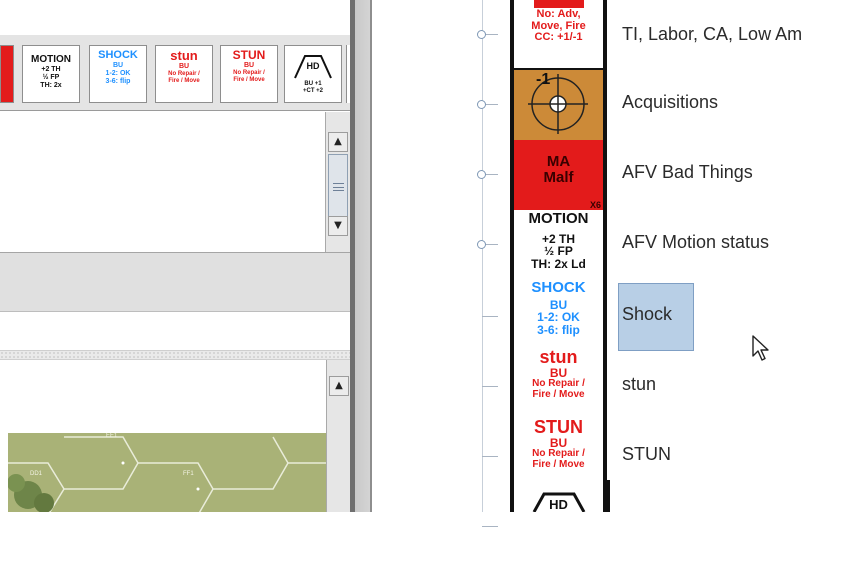 This screenshot has height=562, width=862. I want to click on chit-sub2: +CT +2, so click(312, 91).